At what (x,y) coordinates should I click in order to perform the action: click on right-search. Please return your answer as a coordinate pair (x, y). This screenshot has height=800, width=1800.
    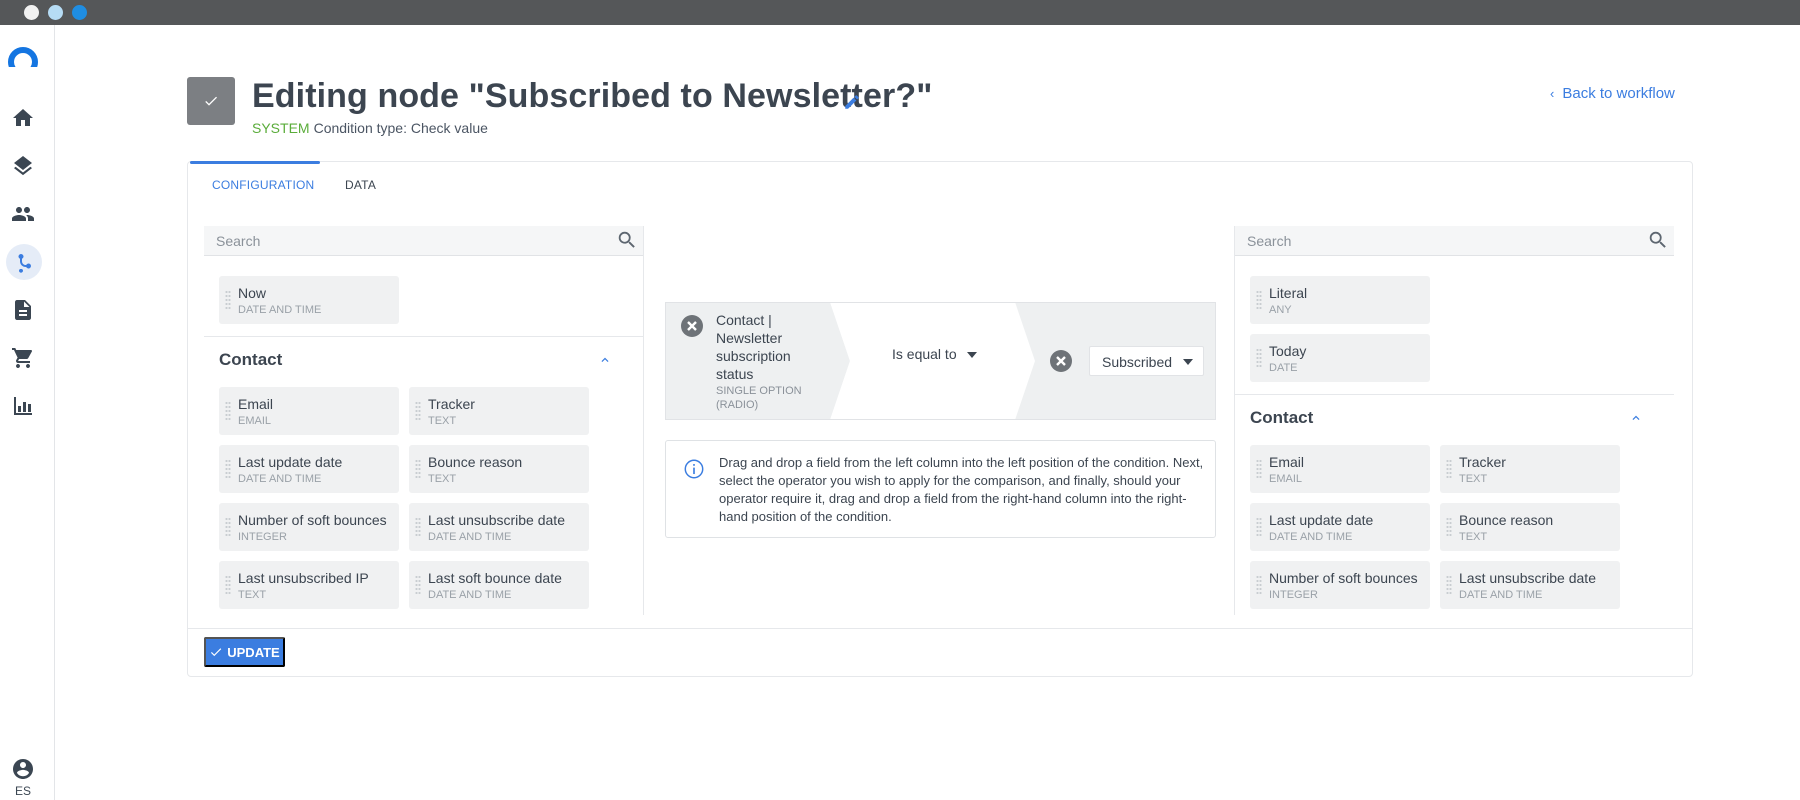
    Looking at the image, I should click on (1454, 241).